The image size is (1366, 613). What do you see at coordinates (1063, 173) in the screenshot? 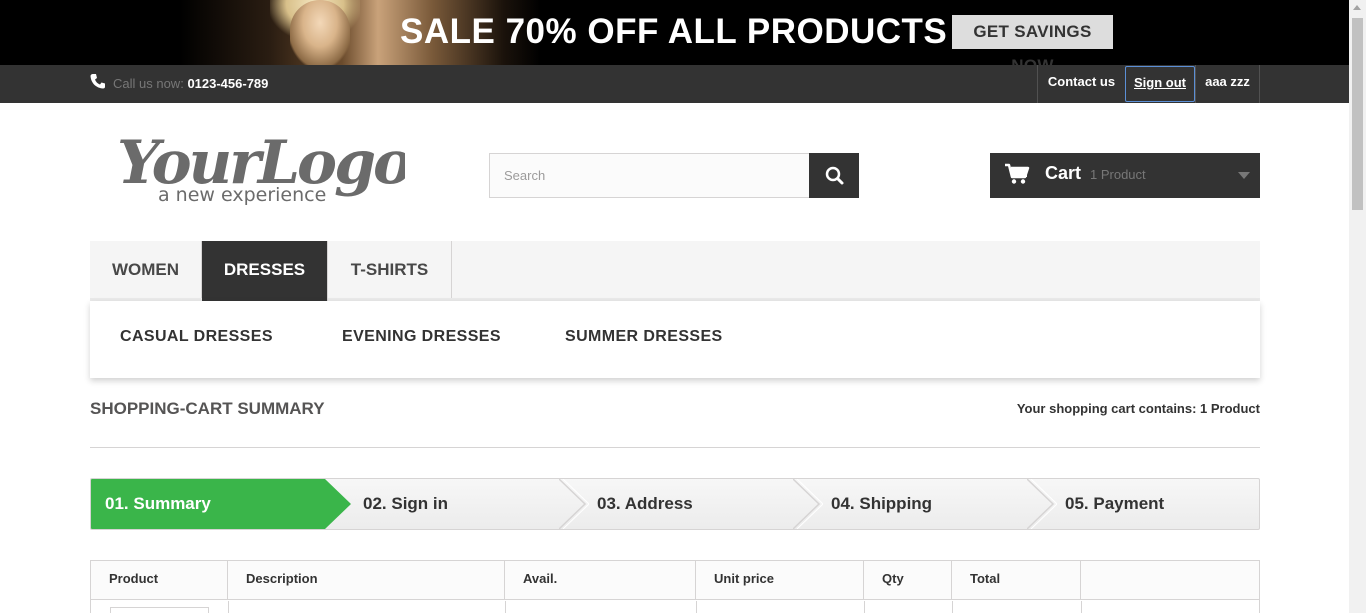
I see `cart-label: Cart` at bounding box center [1063, 173].